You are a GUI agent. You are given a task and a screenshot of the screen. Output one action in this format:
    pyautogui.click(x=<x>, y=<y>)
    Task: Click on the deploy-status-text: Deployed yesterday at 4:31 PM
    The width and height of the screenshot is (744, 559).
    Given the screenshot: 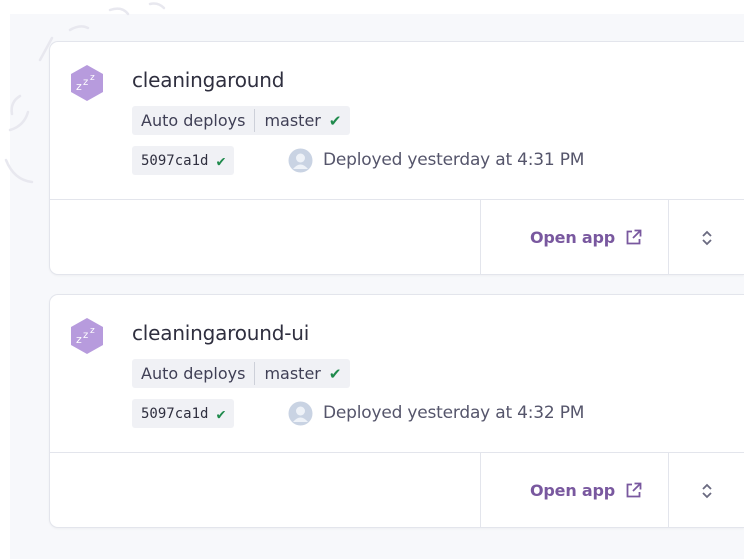 What is the action you would take?
    pyautogui.click(x=454, y=160)
    